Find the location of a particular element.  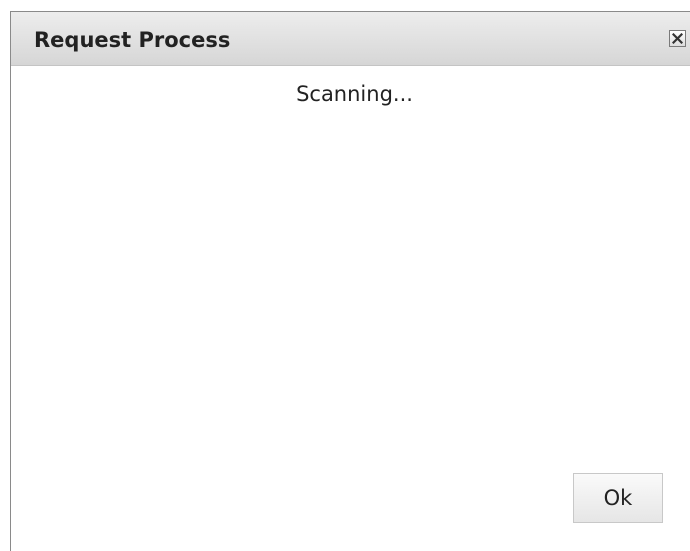

close-icon is located at coordinates (677, 38).